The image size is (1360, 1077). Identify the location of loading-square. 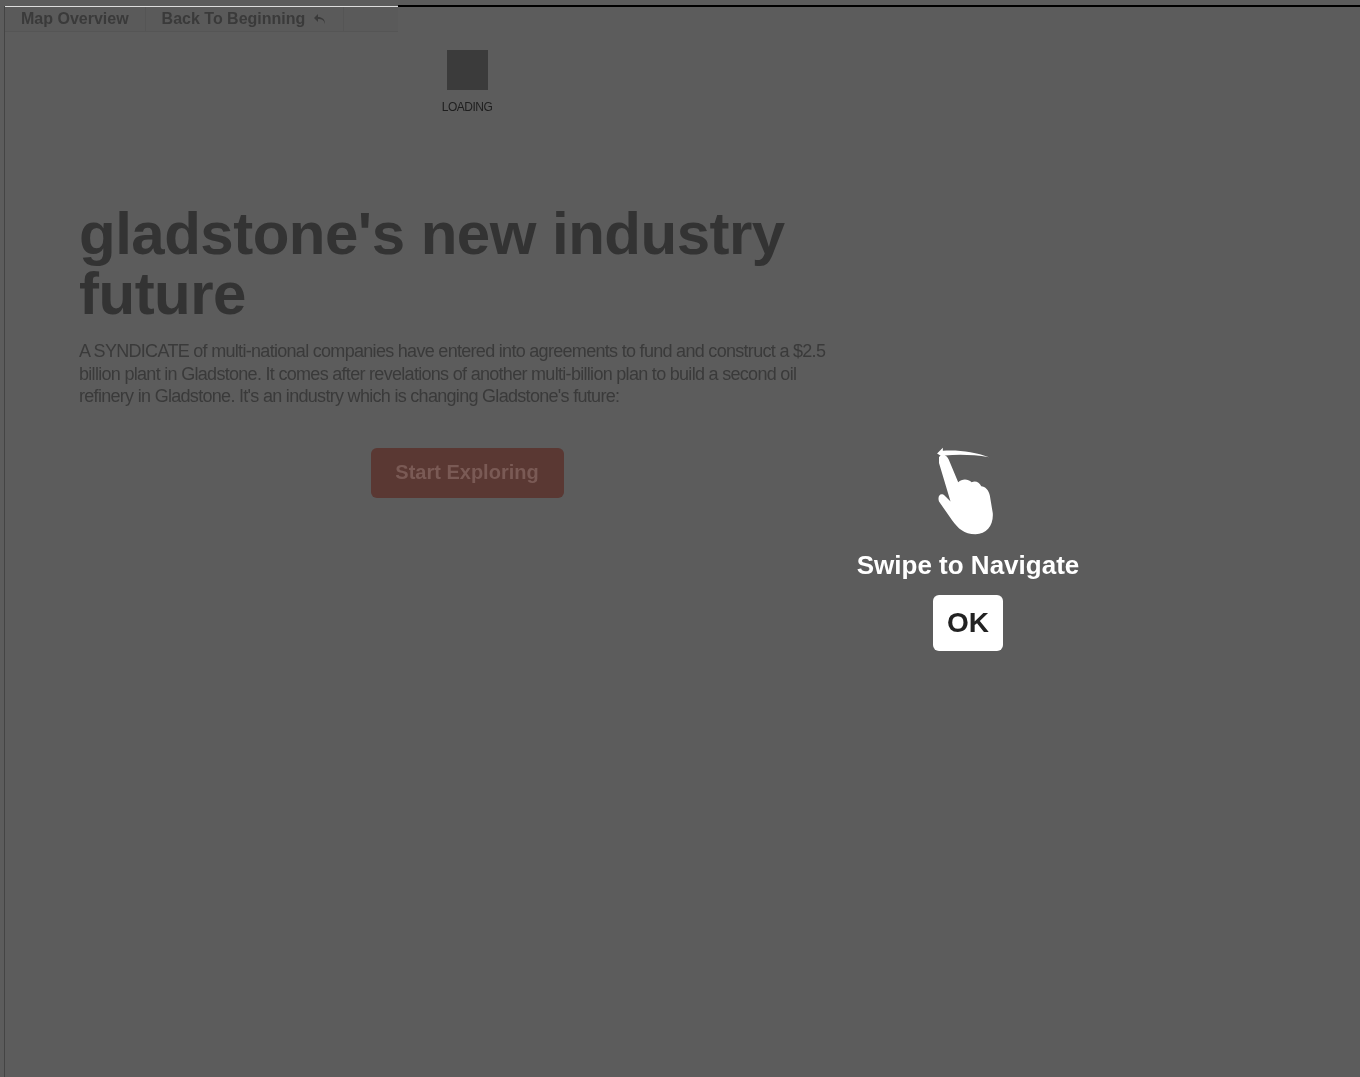
(467, 70).